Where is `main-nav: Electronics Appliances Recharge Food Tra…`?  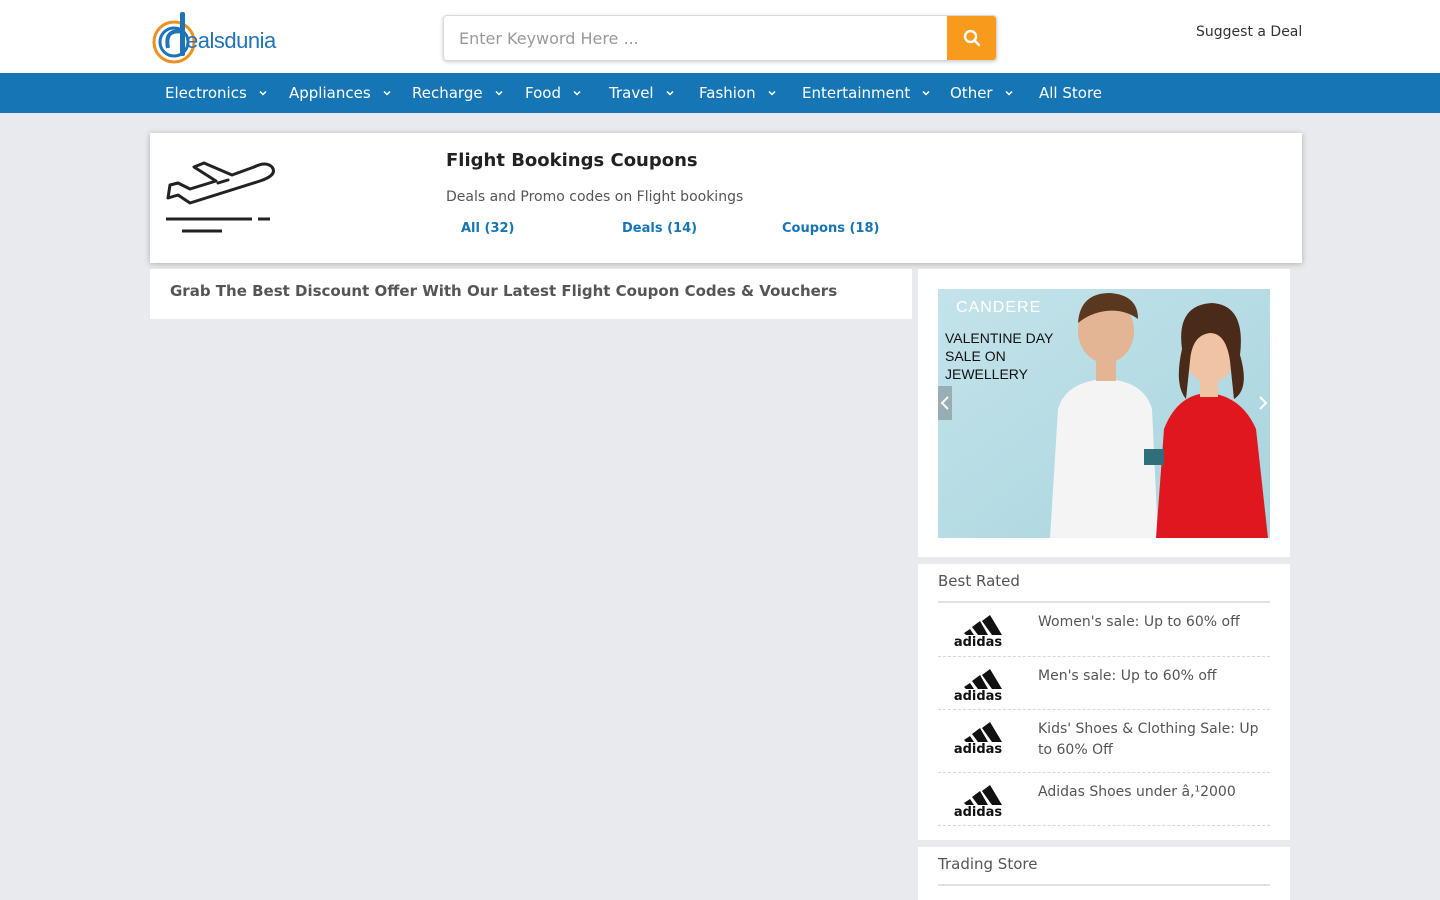 main-nav: Electronics Appliances Recharge Food Tra… is located at coordinates (720, 93).